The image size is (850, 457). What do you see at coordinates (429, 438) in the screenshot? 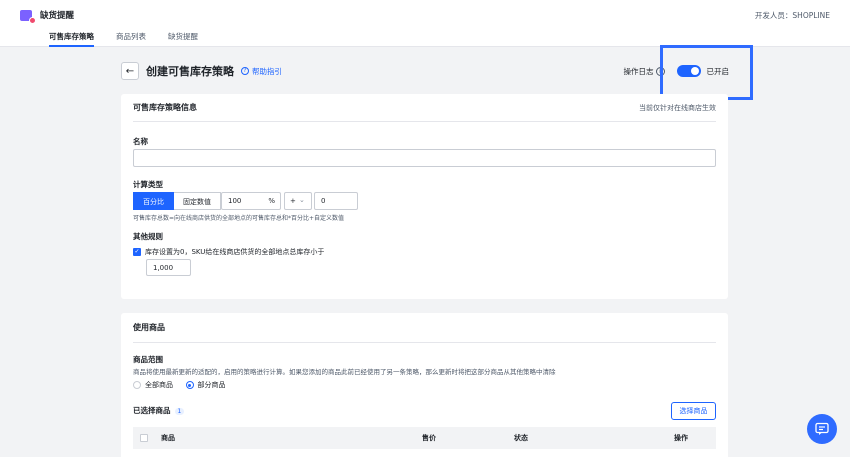
I see `col-price: 售价` at bounding box center [429, 438].